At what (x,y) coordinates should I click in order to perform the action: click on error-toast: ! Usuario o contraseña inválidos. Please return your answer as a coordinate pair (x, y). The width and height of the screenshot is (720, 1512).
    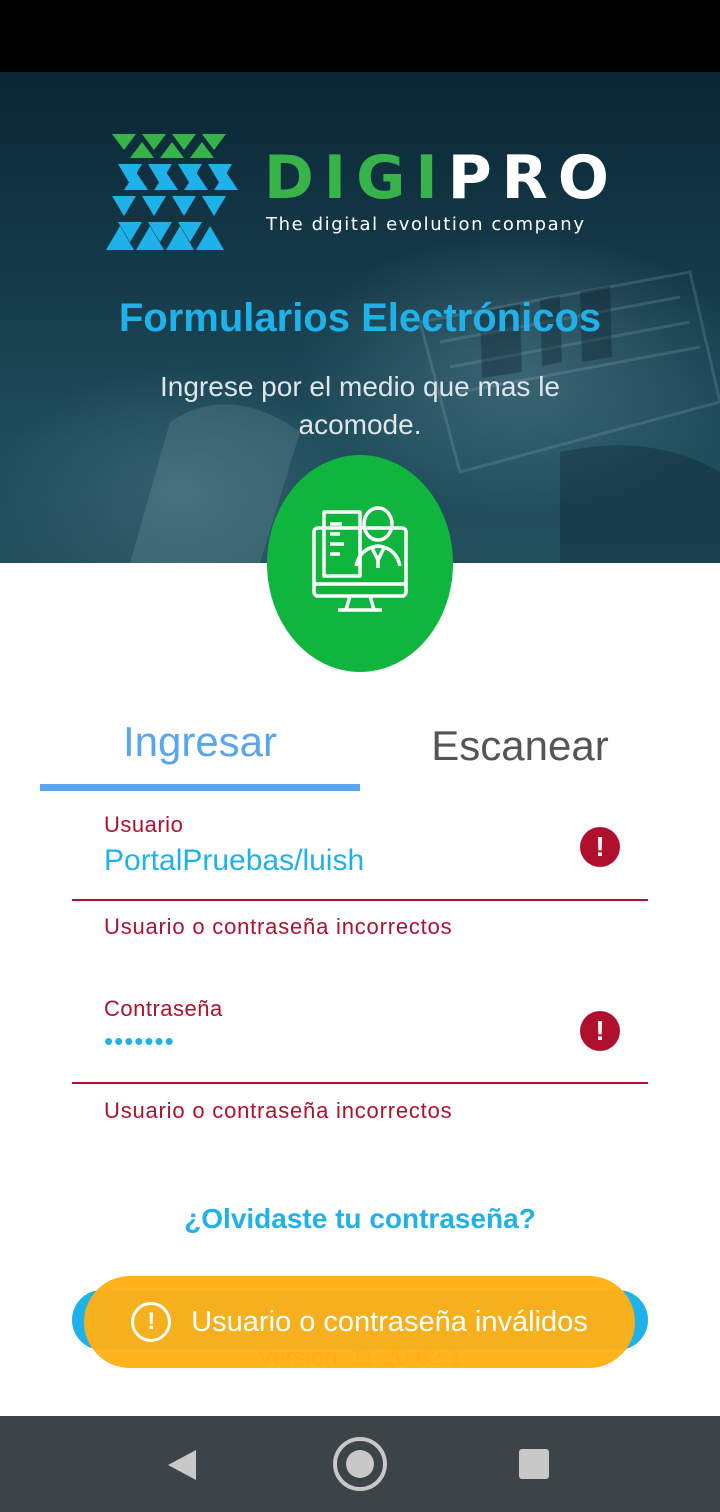
    Looking at the image, I should click on (359, 1322).